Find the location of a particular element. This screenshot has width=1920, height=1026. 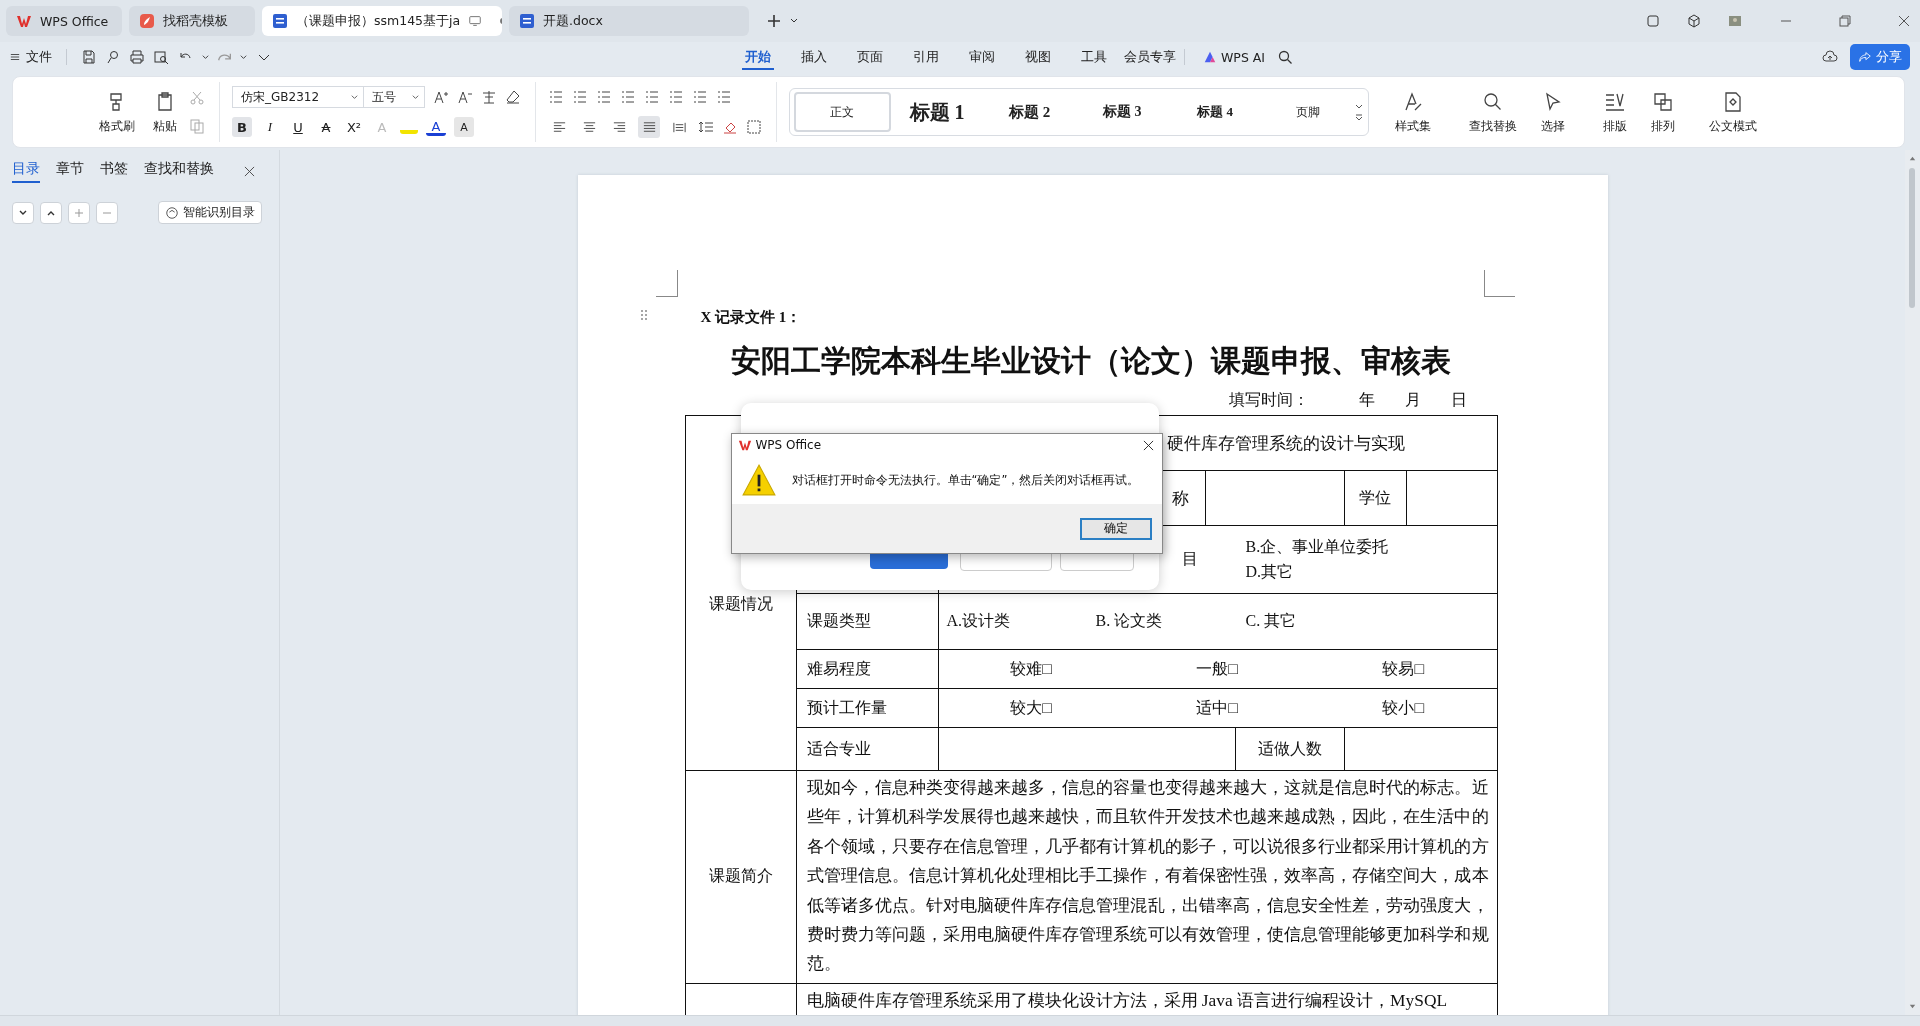

style-preset: 标题 1 is located at coordinates (937, 112).